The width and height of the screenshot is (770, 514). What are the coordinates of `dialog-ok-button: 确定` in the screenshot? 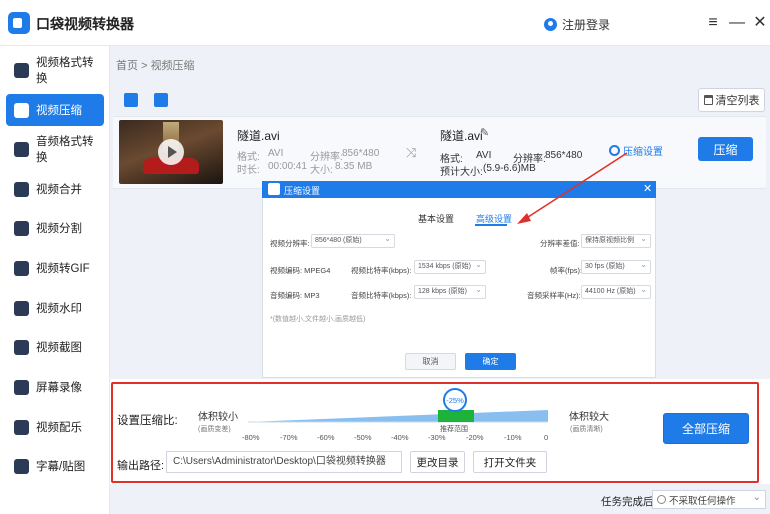 It's located at (490, 361).